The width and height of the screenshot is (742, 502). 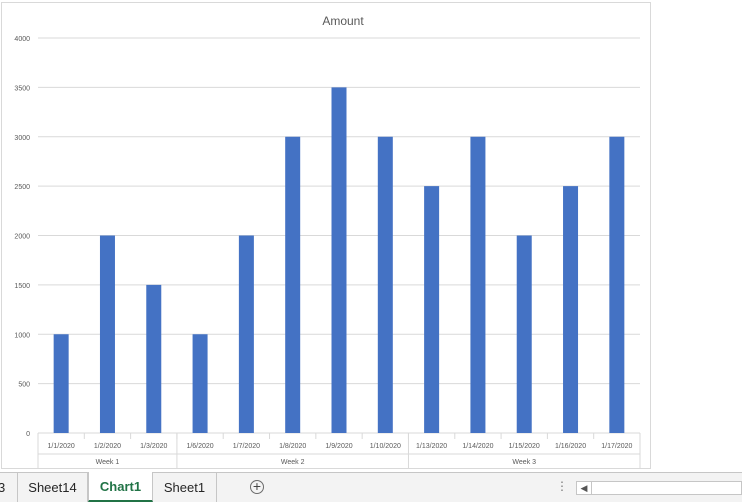 I want to click on y-tick-label: 3000, so click(x=22, y=138).